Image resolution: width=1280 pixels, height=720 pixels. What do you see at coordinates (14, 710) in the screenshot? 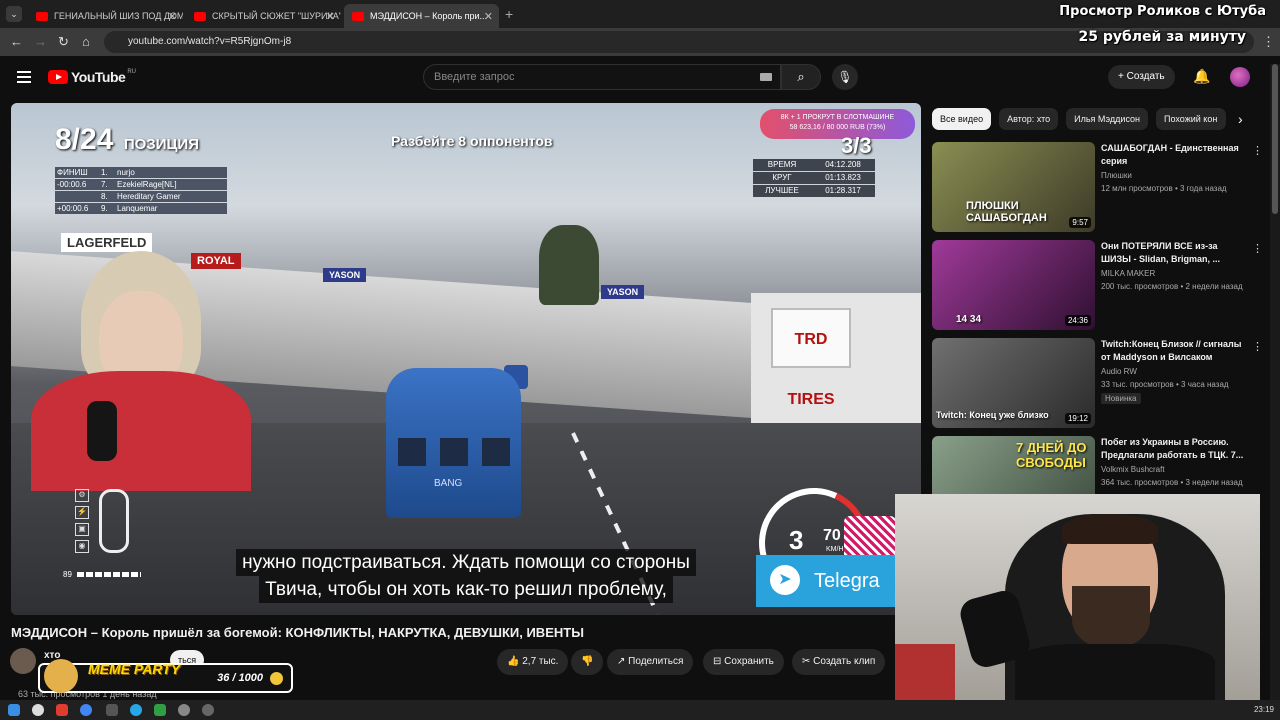
I see `start-menu-icon` at bounding box center [14, 710].